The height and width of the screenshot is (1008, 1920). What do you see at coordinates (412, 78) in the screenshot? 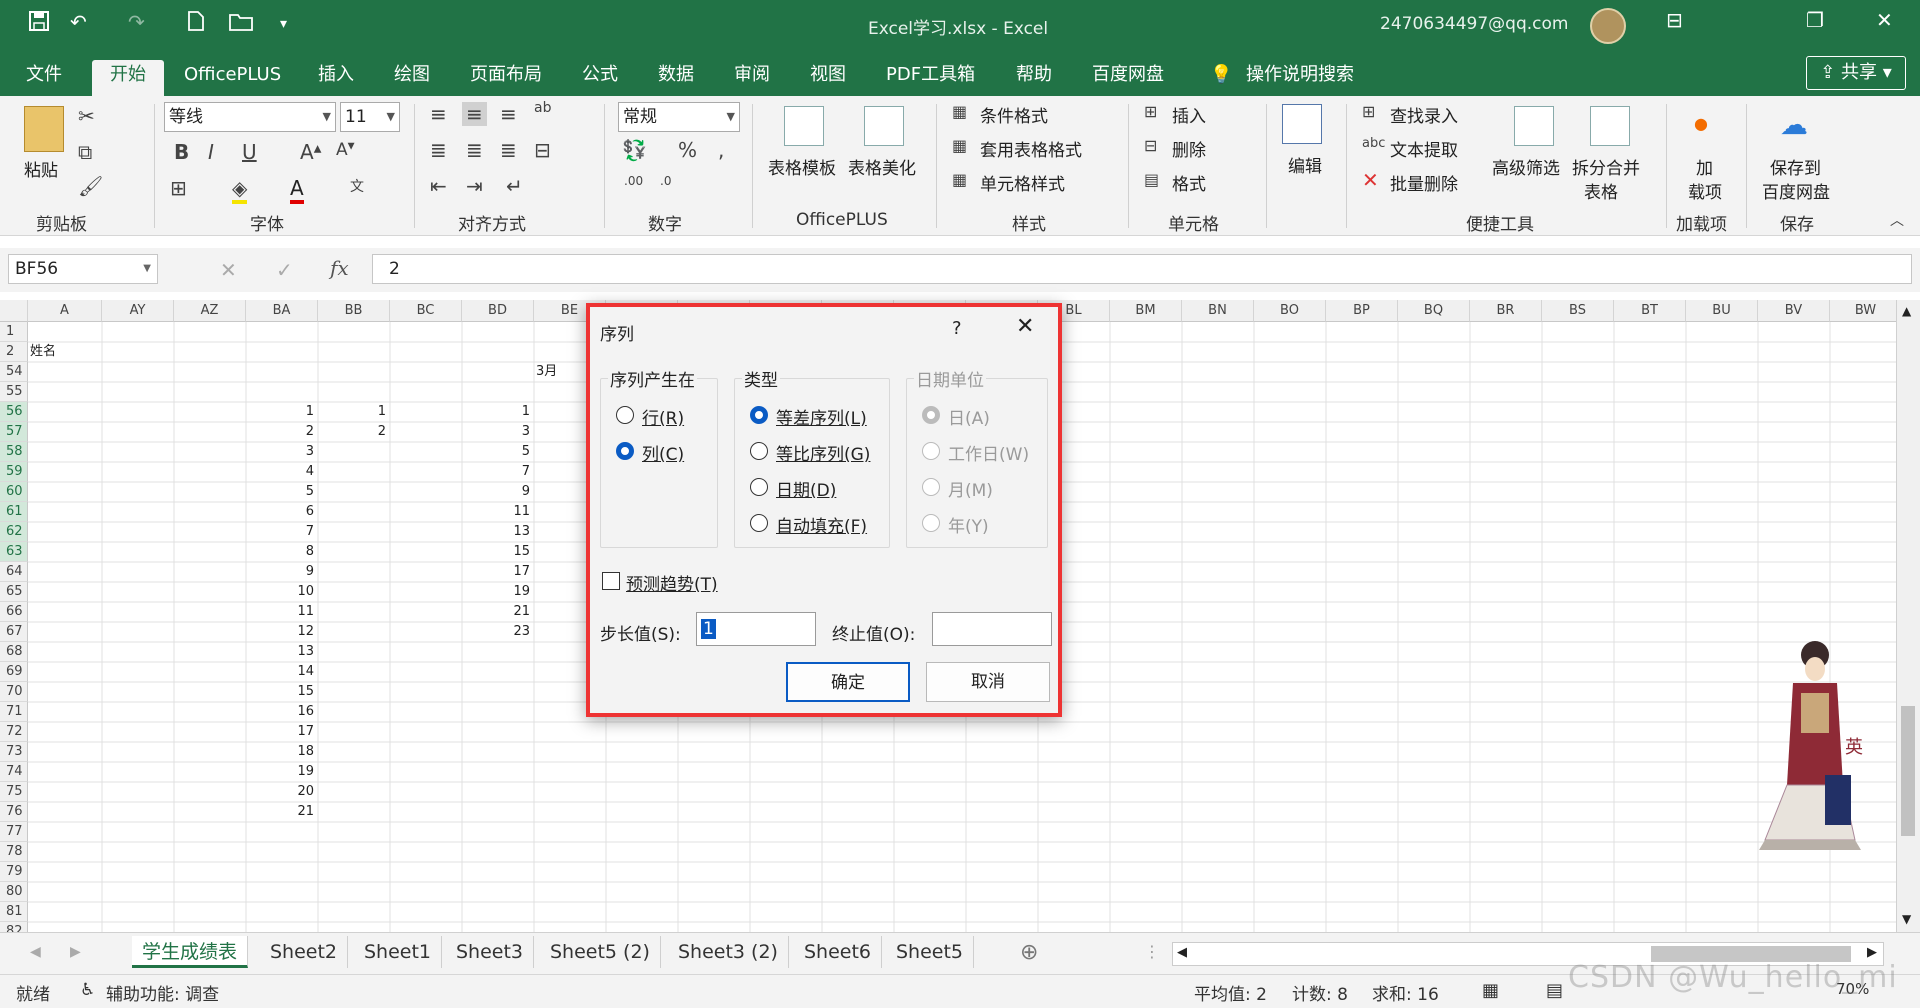
I see `tab-draw: 绘图` at bounding box center [412, 78].